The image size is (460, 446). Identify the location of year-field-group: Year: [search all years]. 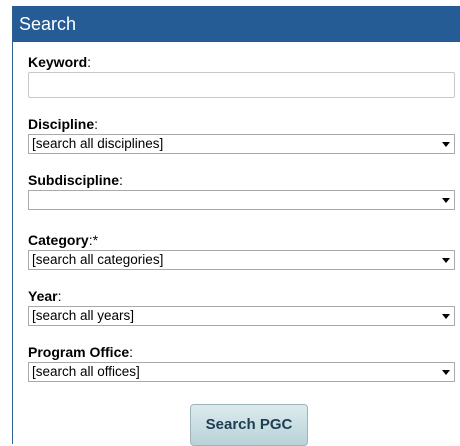
(241, 307).